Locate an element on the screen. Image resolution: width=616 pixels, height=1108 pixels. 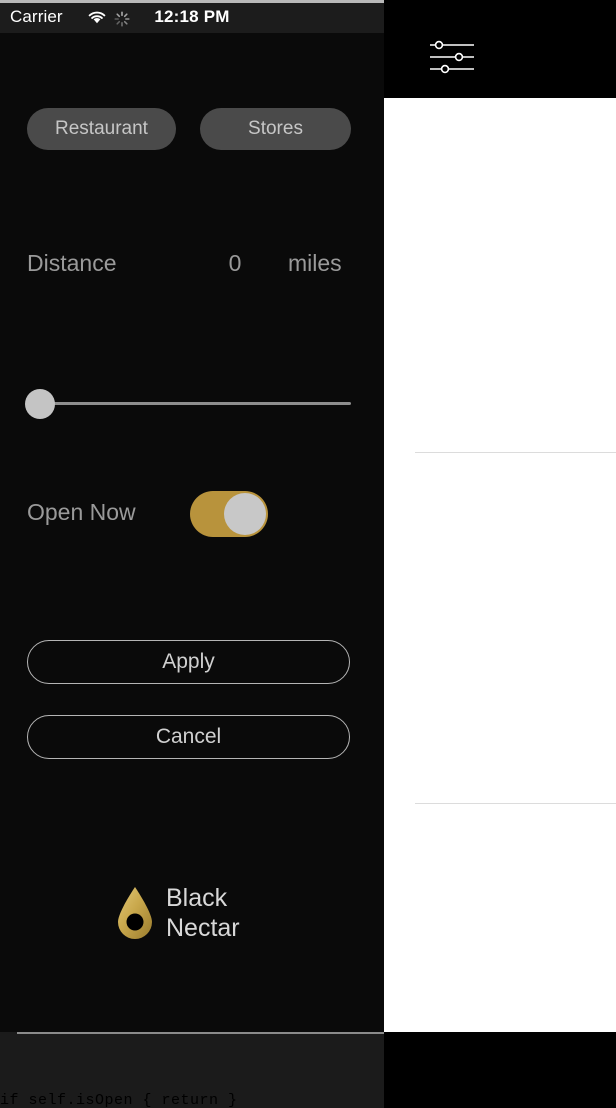
open-now-toggle is located at coordinates (229, 514).